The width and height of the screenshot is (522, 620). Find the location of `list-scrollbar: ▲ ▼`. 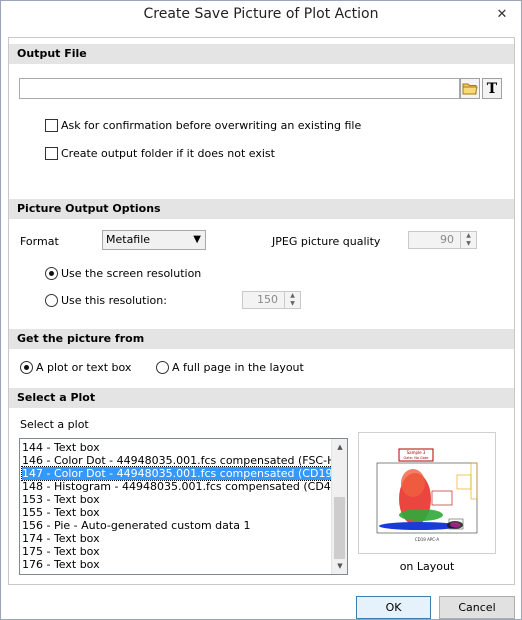

list-scrollbar: ▲ ▼ is located at coordinates (339, 506).